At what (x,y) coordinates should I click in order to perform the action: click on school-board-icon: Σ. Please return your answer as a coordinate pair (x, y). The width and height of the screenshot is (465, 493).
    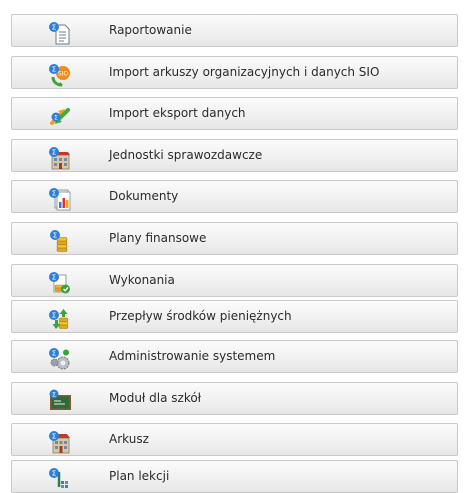
    Looking at the image, I should click on (60, 401).